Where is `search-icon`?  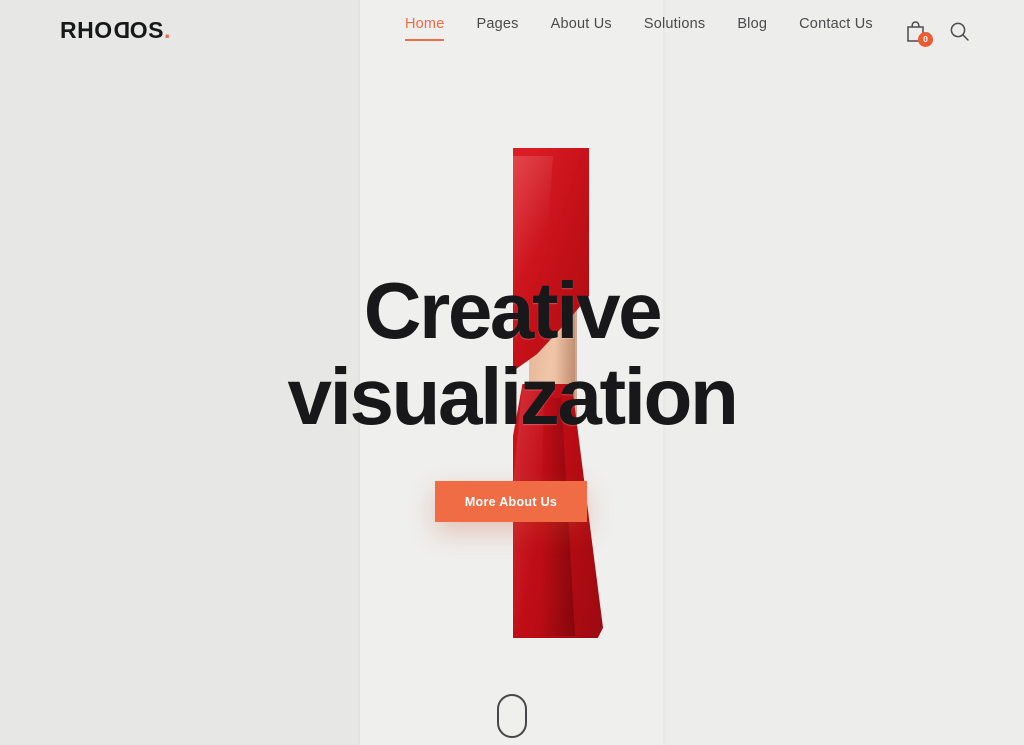 search-icon is located at coordinates (959, 31).